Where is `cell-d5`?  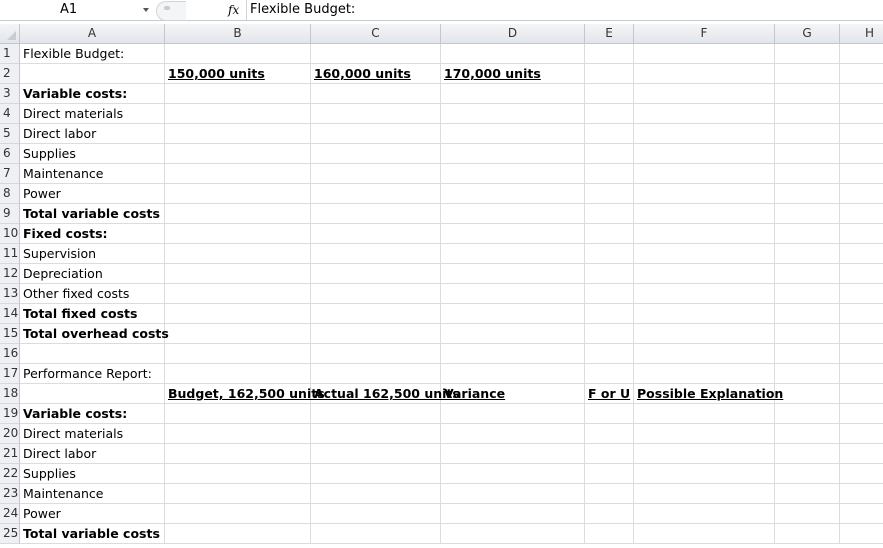
cell-d5 is located at coordinates (513, 134).